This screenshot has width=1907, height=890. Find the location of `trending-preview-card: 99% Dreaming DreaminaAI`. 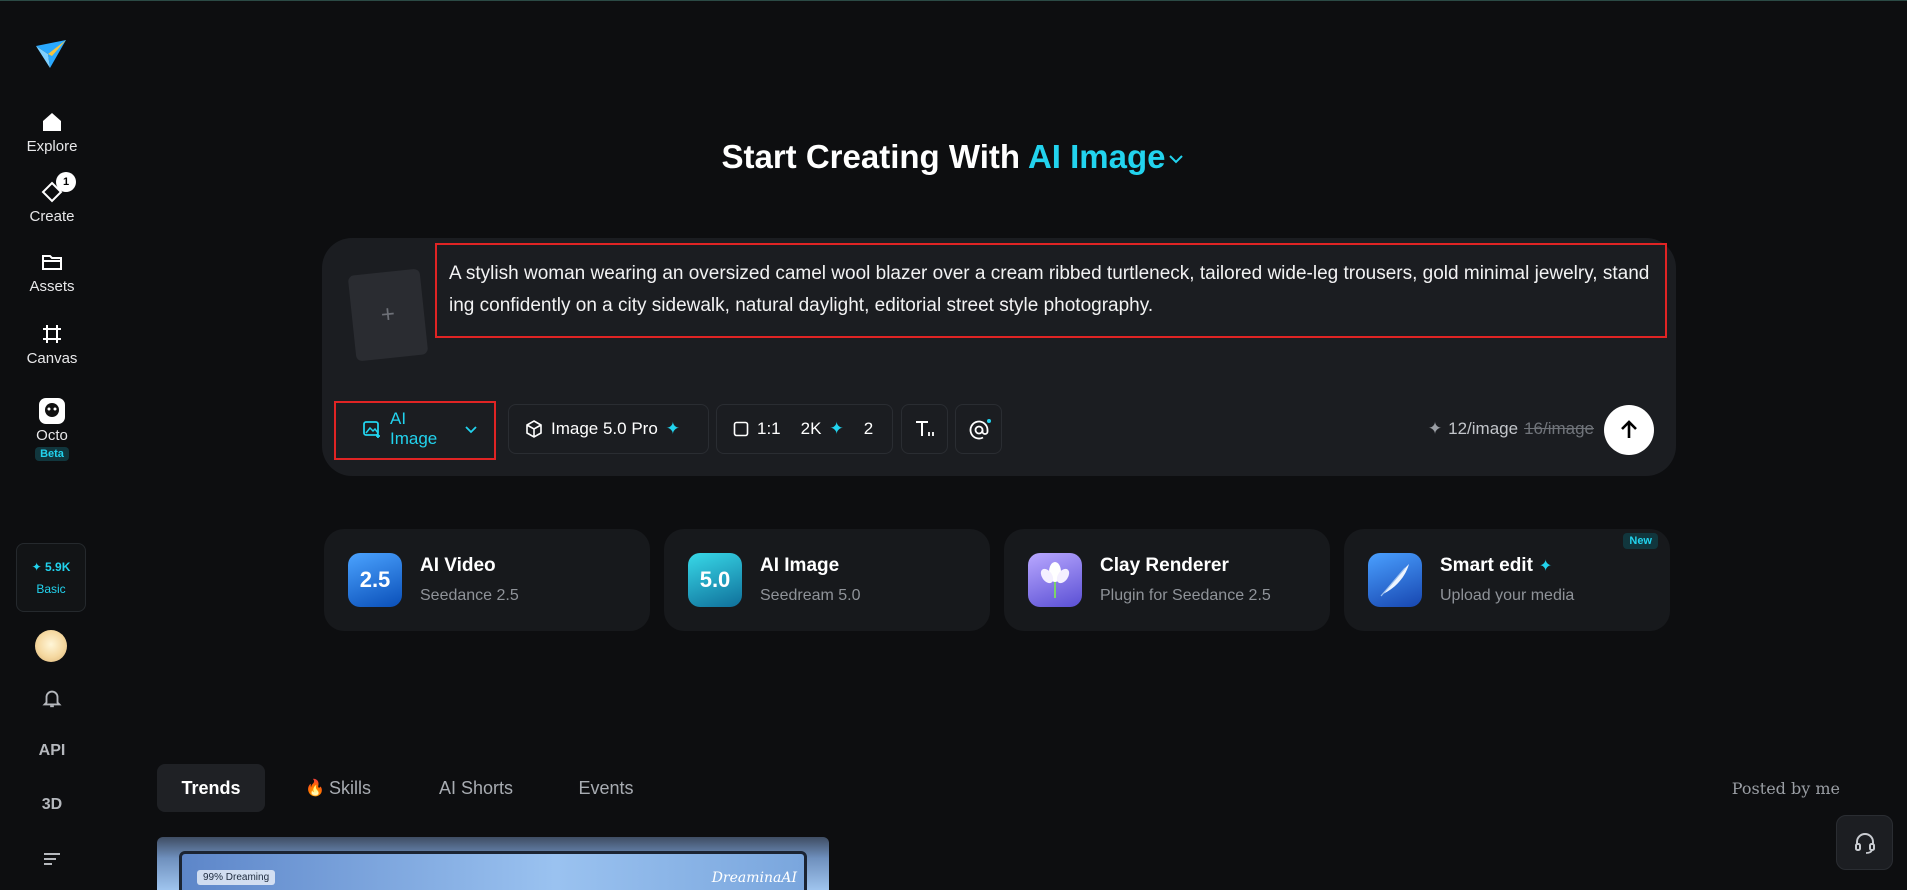

trending-preview-card: 99% Dreaming DreaminaAI is located at coordinates (493, 863).